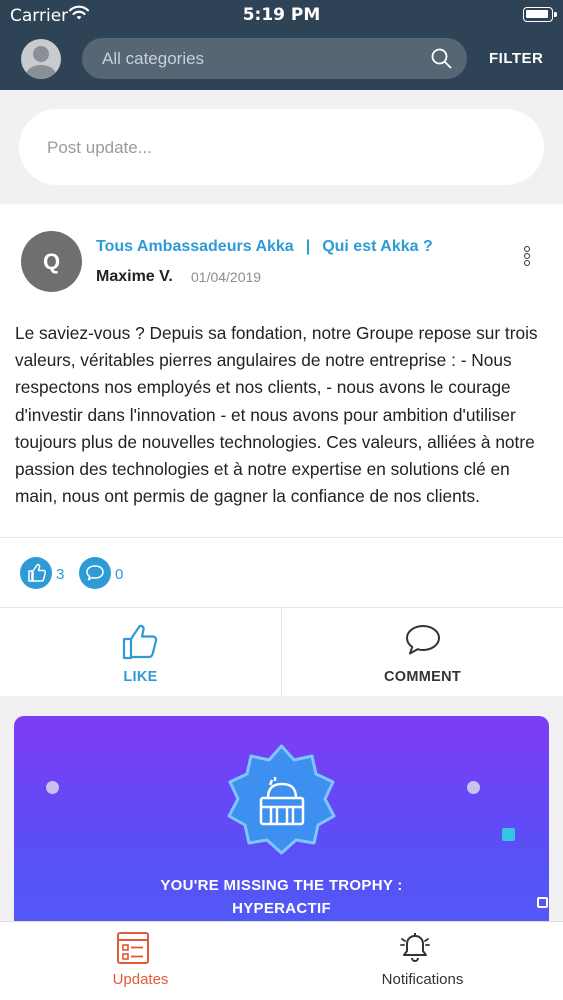  I want to click on post-groups: Tous Ambassadeurs Akka | Qui est Akka ?, so click(264, 247).